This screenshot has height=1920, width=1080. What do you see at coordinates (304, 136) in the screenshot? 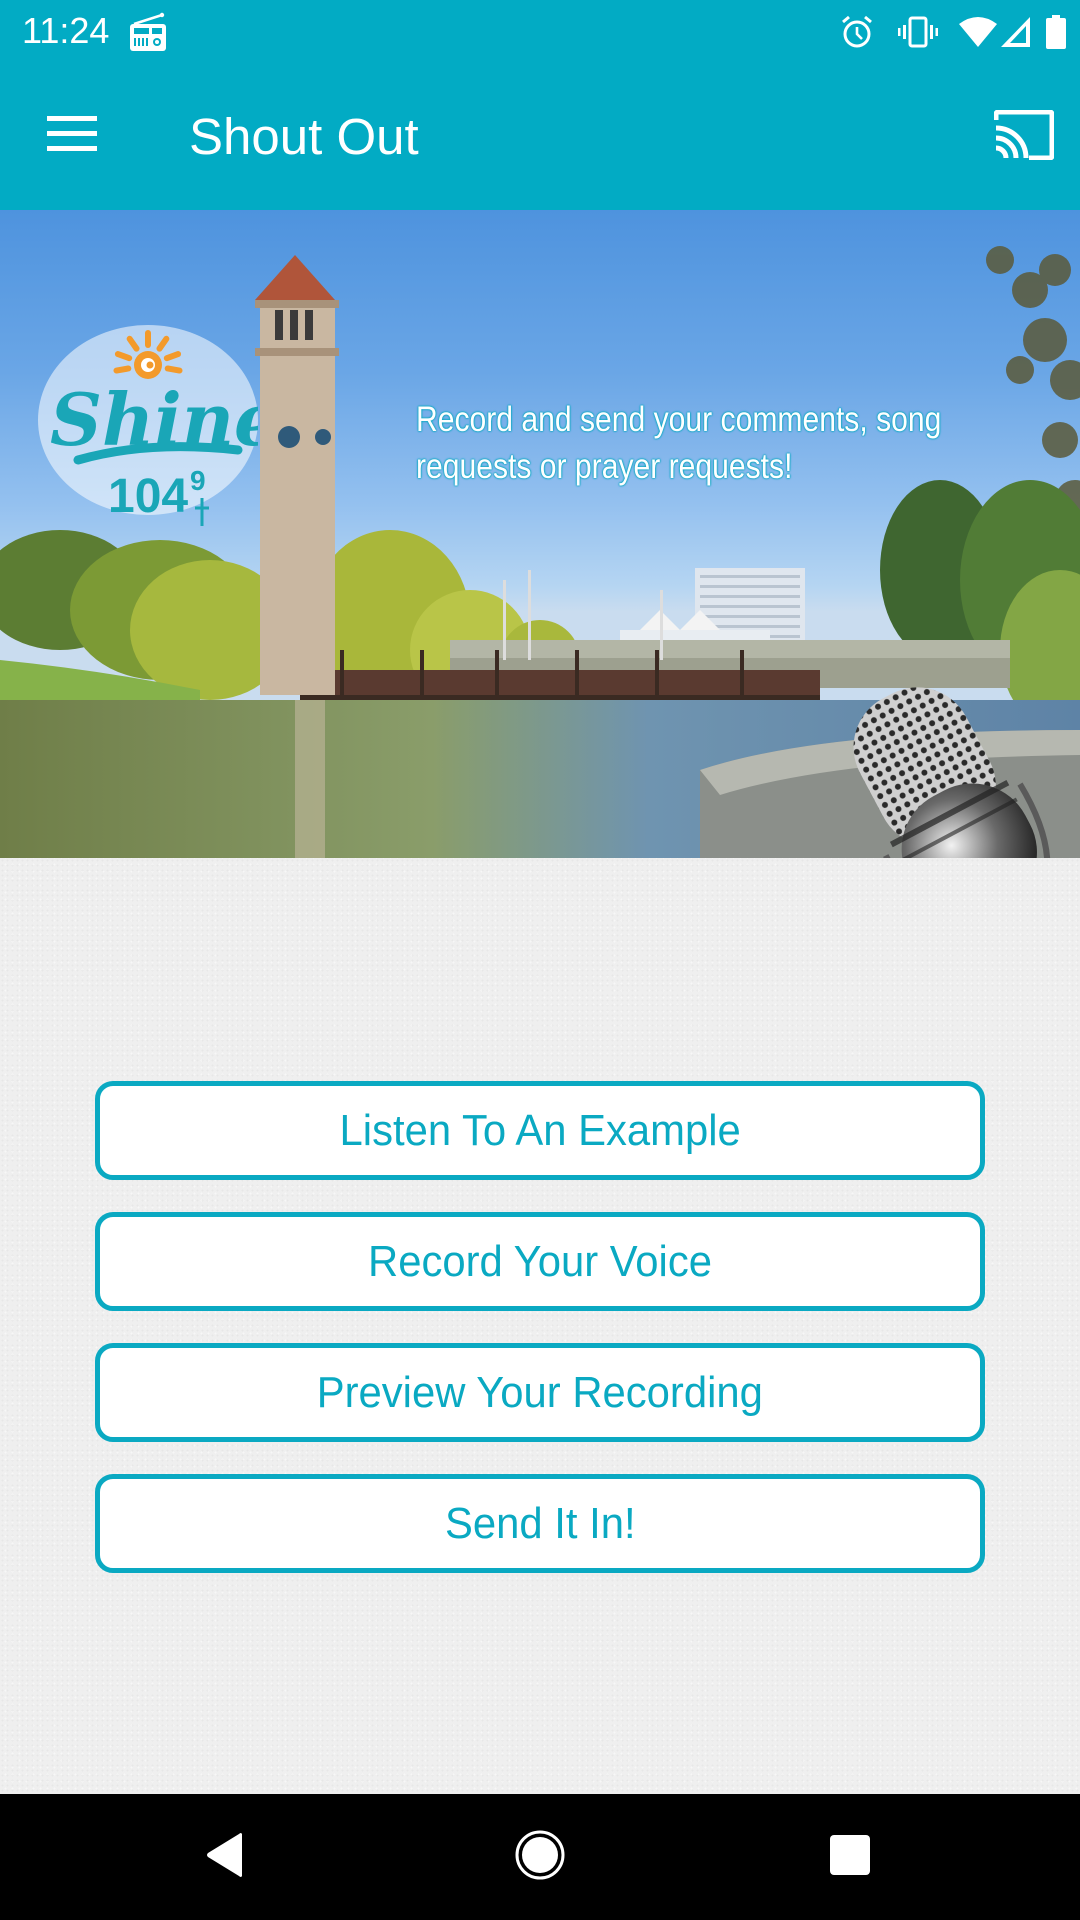
I see `page-title: Shout Out` at bounding box center [304, 136].